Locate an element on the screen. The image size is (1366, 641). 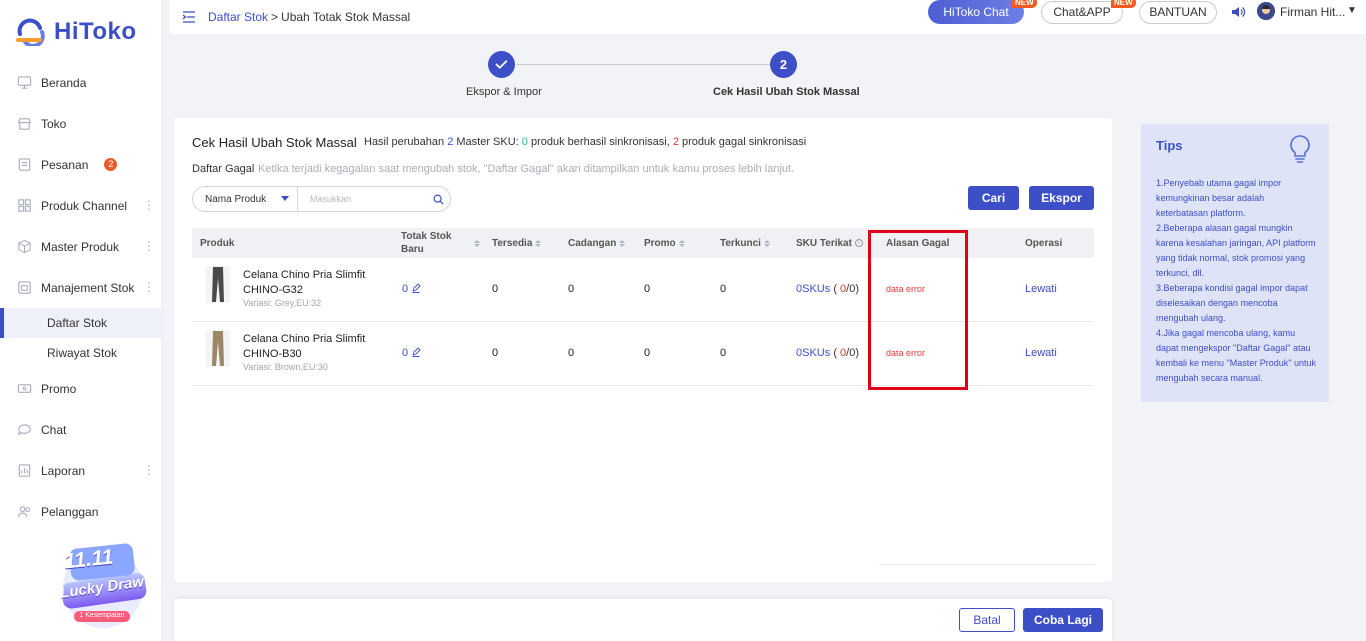
col-cadangan-label: Cadangan is located at coordinates (592, 243).